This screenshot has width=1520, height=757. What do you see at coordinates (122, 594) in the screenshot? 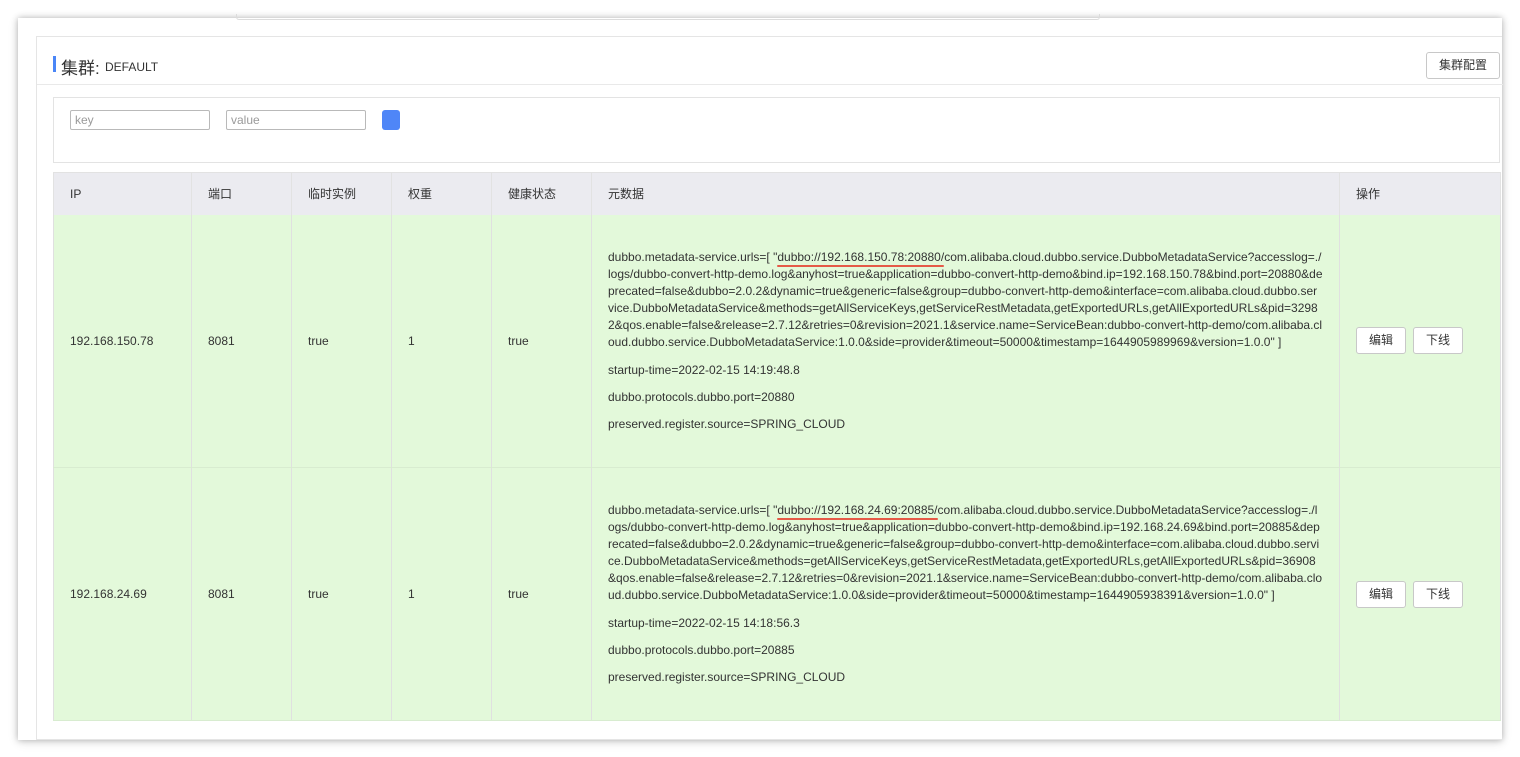
I see `cell-ip: 192.168.24.69` at bounding box center [122, 594].